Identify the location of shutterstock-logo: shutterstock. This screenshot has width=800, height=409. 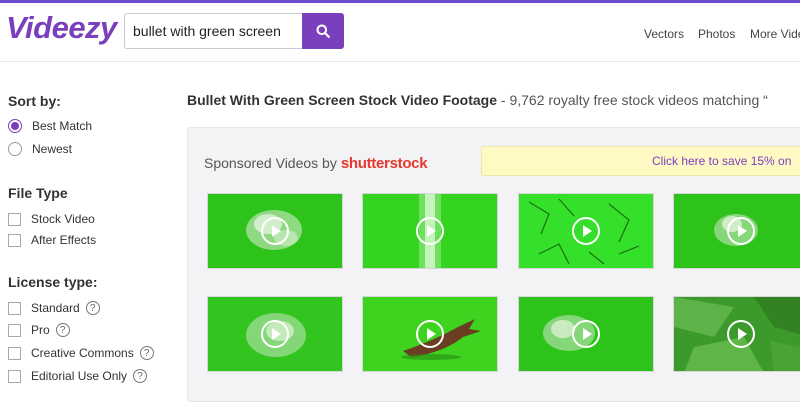
(384, 163).